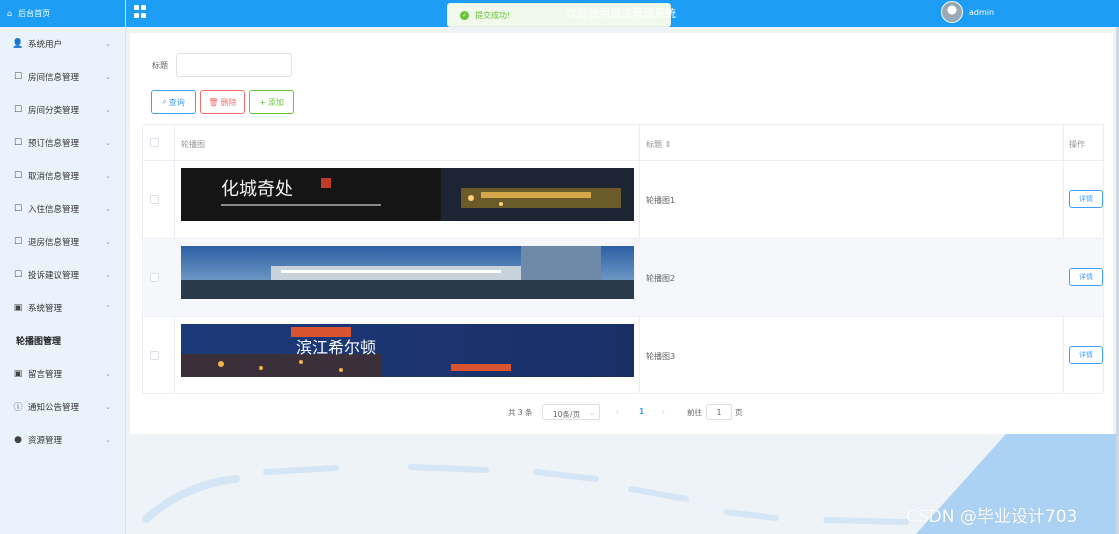  What do you see at coordinates (54, 275) in the screenshot?
I see `sidebar-item-label: 投诉建议管理` at bounding box center [54, 275].